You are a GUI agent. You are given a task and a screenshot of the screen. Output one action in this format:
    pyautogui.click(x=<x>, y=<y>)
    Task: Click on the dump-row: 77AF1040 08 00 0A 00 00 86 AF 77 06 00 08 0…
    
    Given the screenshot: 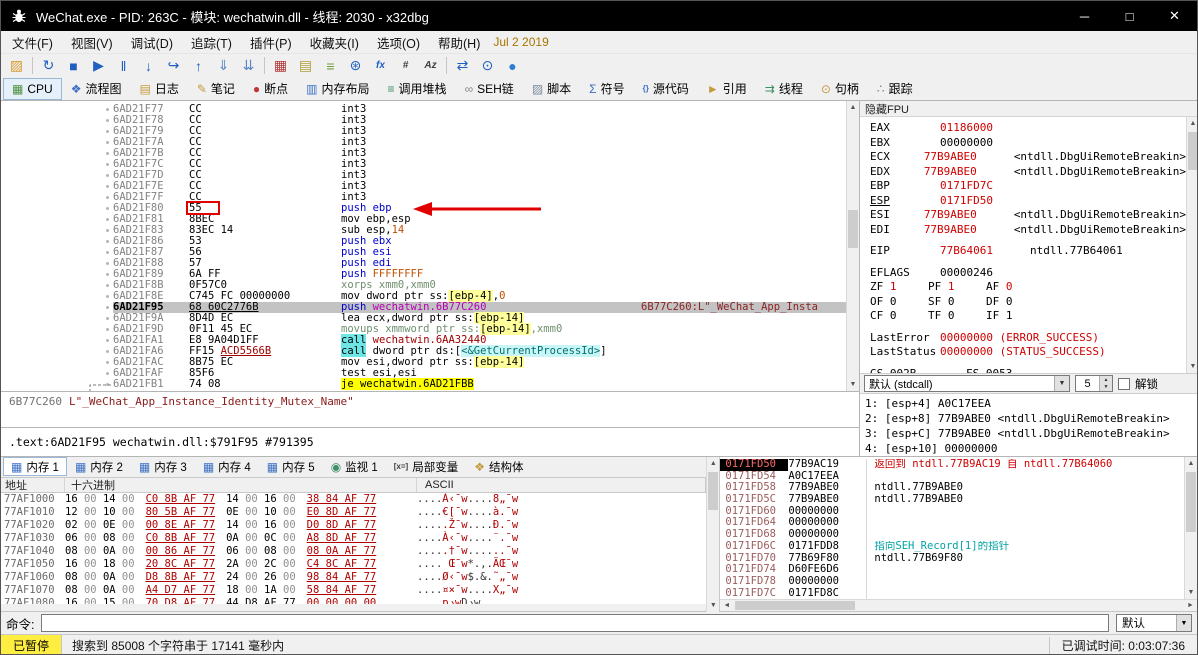 What is the action you would take?
    pyautogui.click(x=353, y=551)
    